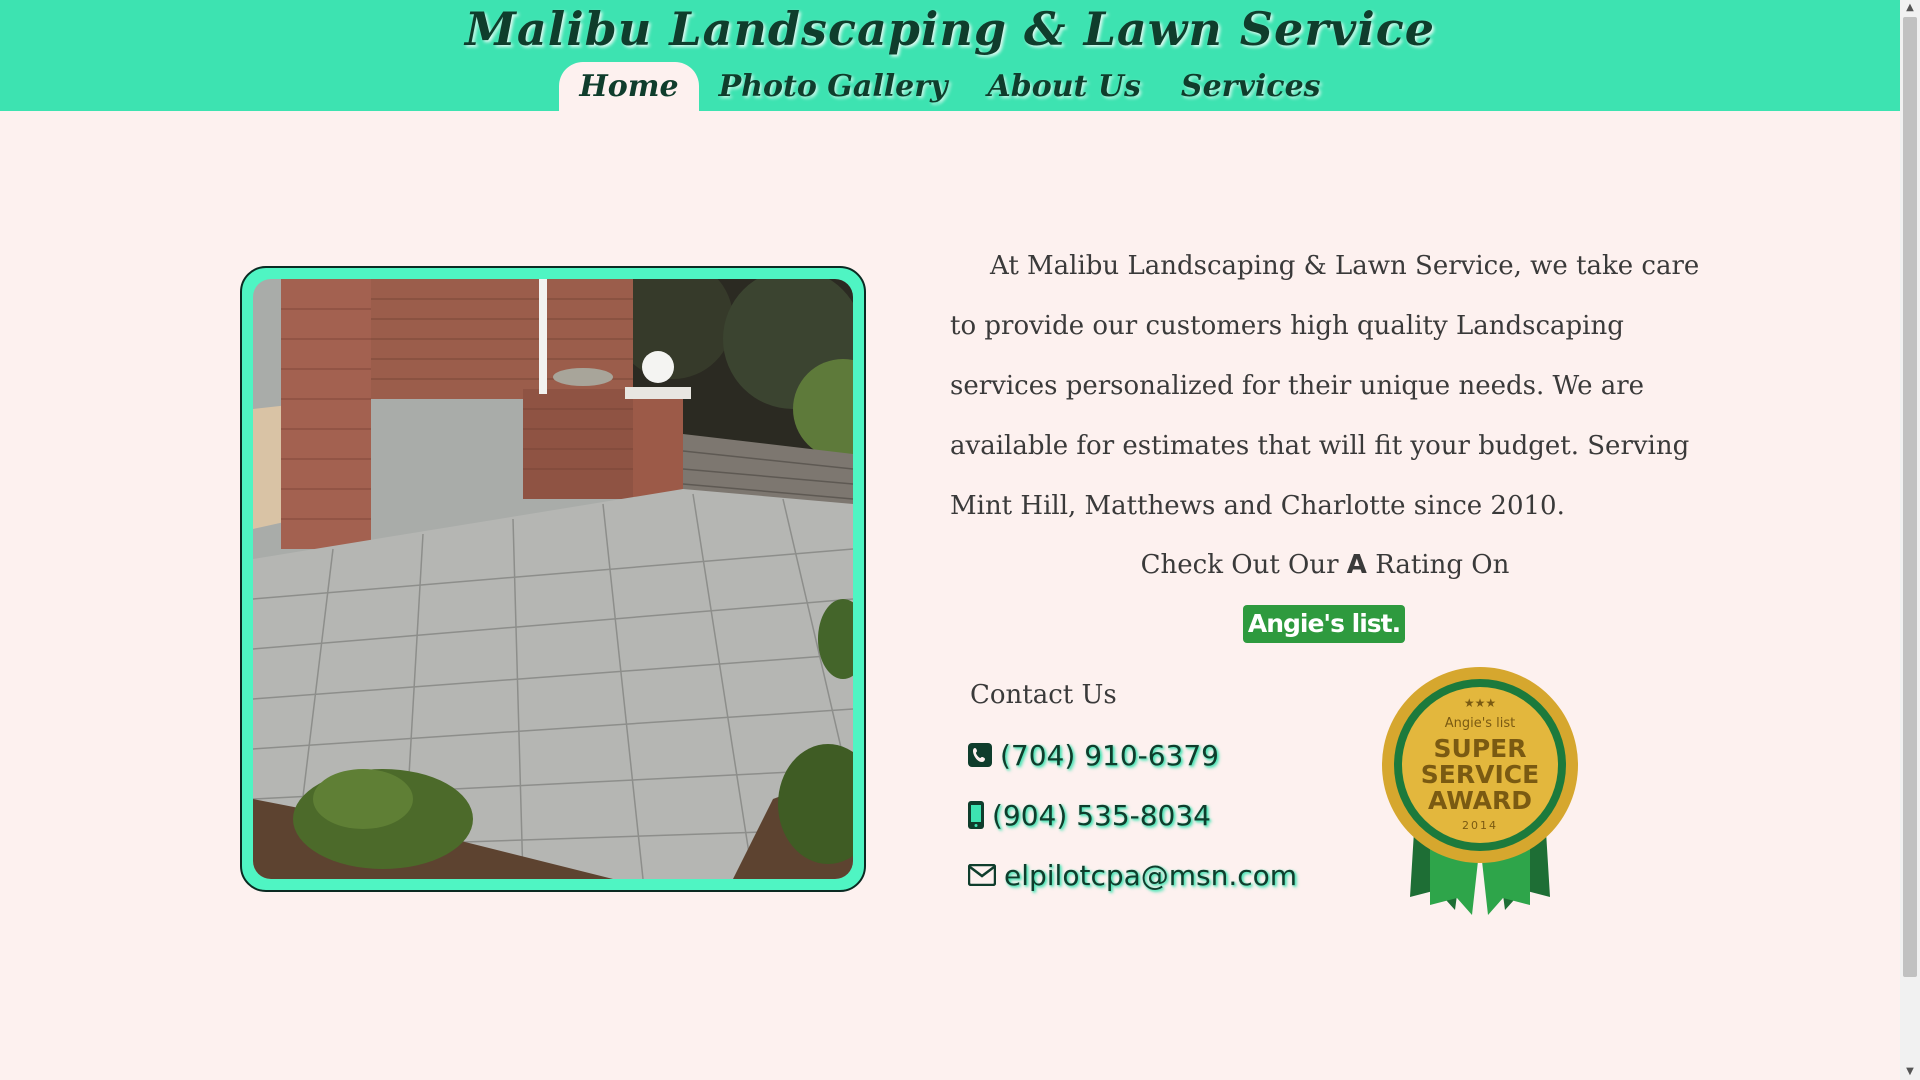 The image size is (1920, 1080). What do you see at coordinates (1324, 624) in the screenshot?
I see `angies-list-logo: Angie's list.` at bounding box center [1324, 624].